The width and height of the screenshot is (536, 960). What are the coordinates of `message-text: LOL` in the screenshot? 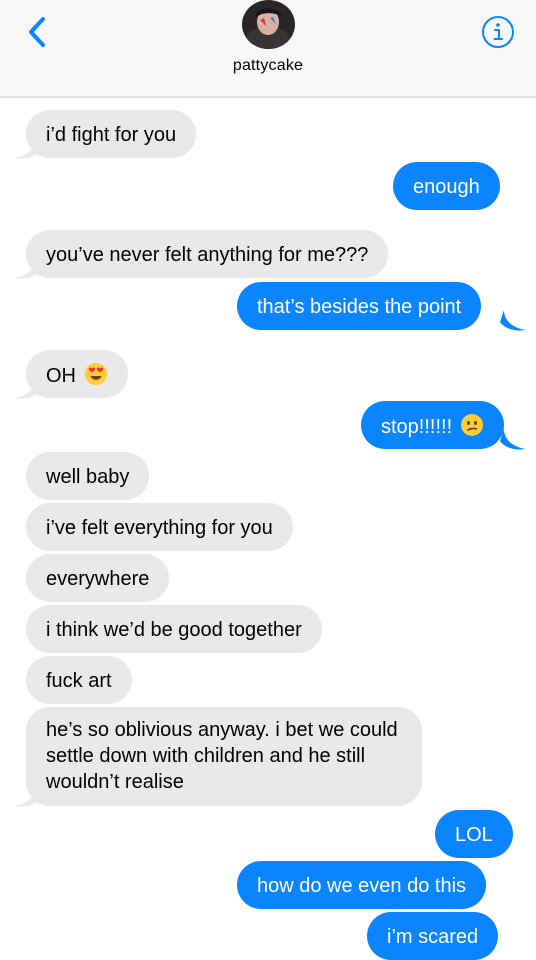 It's located at (474, 835).